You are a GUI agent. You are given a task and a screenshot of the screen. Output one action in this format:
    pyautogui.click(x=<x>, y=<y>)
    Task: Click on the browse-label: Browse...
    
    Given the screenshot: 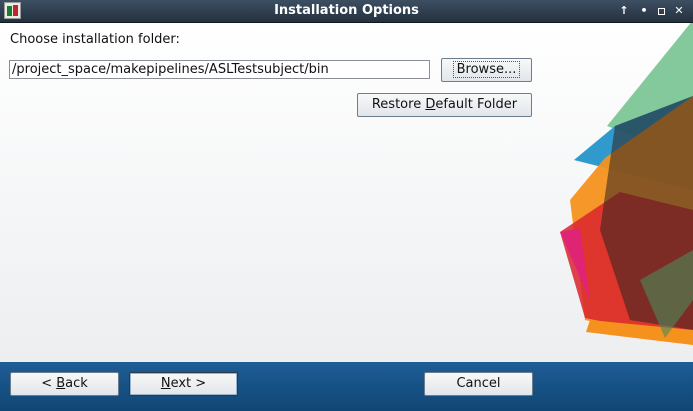 What is the action you would take?
    pyautogui.click(x=486, y=69)
    